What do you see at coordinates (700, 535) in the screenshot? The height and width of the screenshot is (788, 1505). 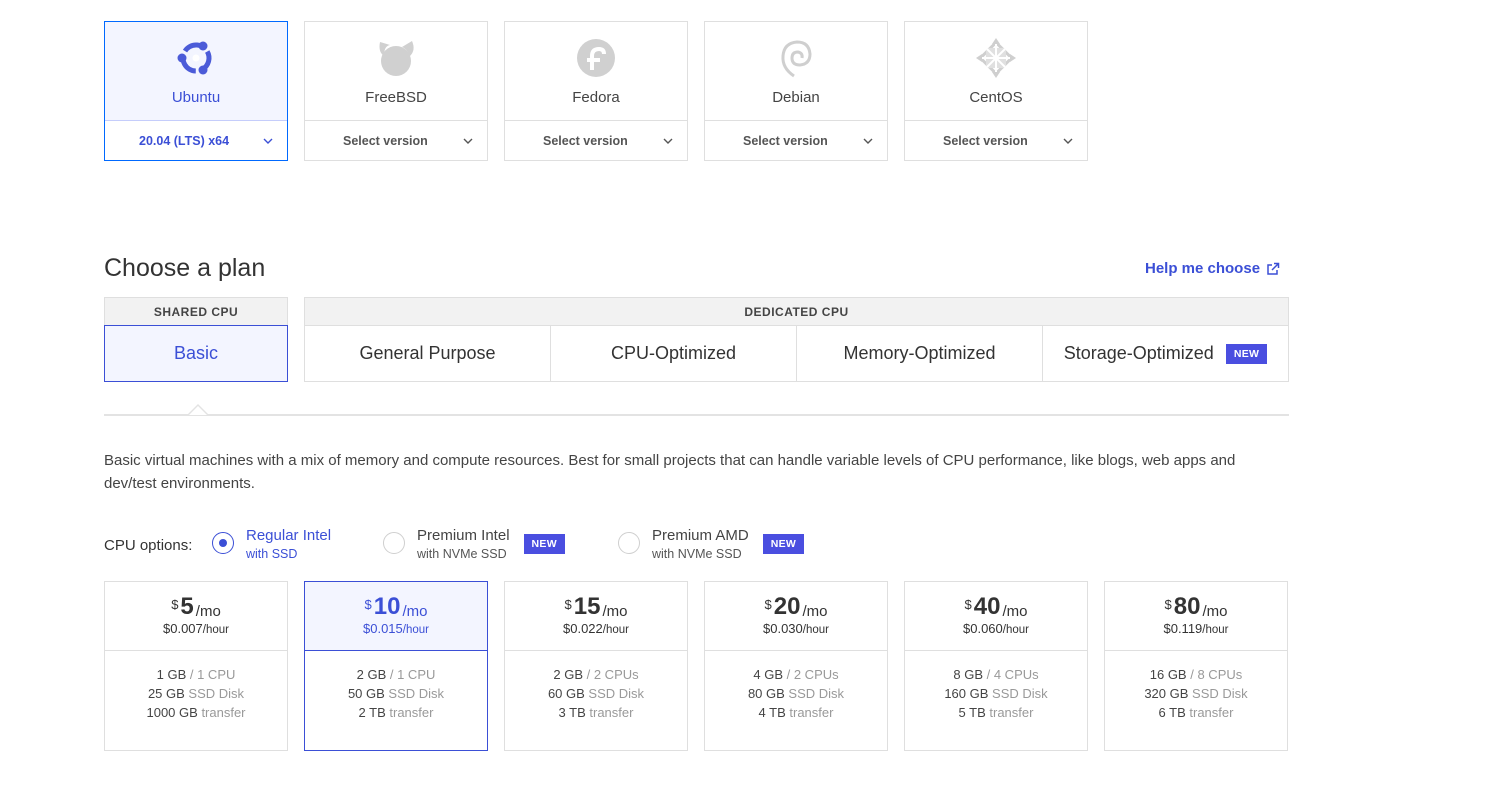 I see `option-main: Premium AMD` at bounding box center [700, 535].